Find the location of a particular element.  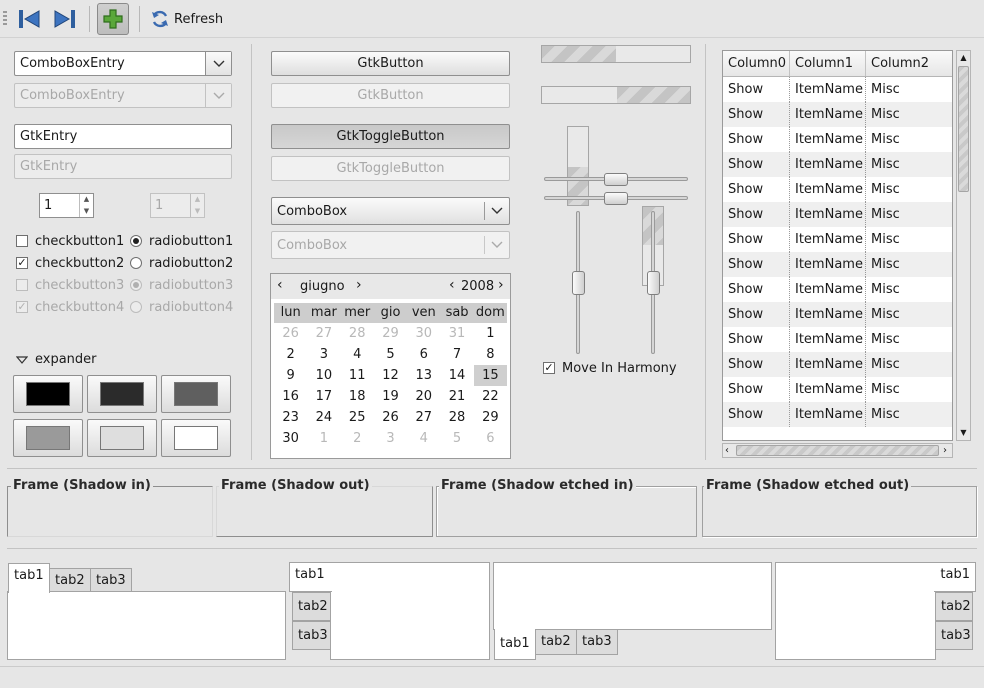

calendar-day: 28 is located at coordinates (357, 333).